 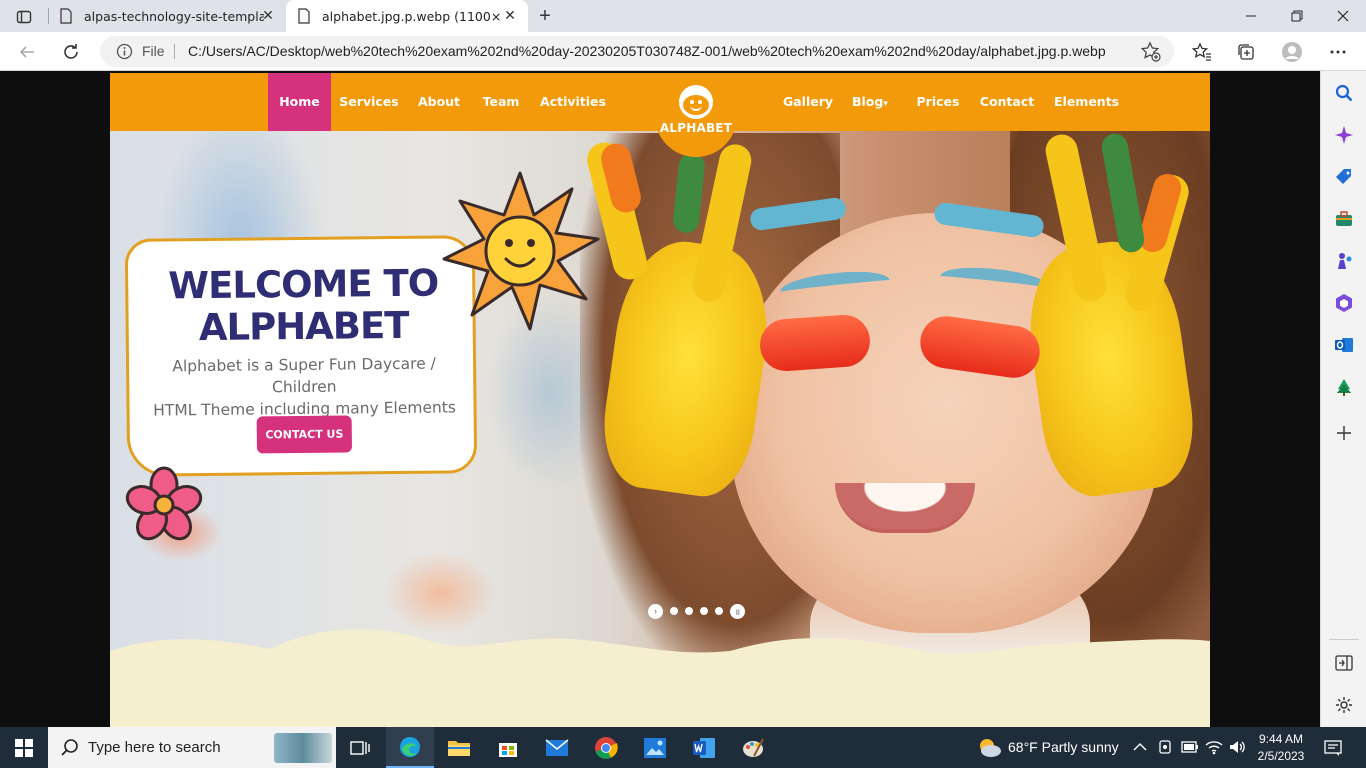 I want to click on new-tab-button: +, so click(x=545, y=16).